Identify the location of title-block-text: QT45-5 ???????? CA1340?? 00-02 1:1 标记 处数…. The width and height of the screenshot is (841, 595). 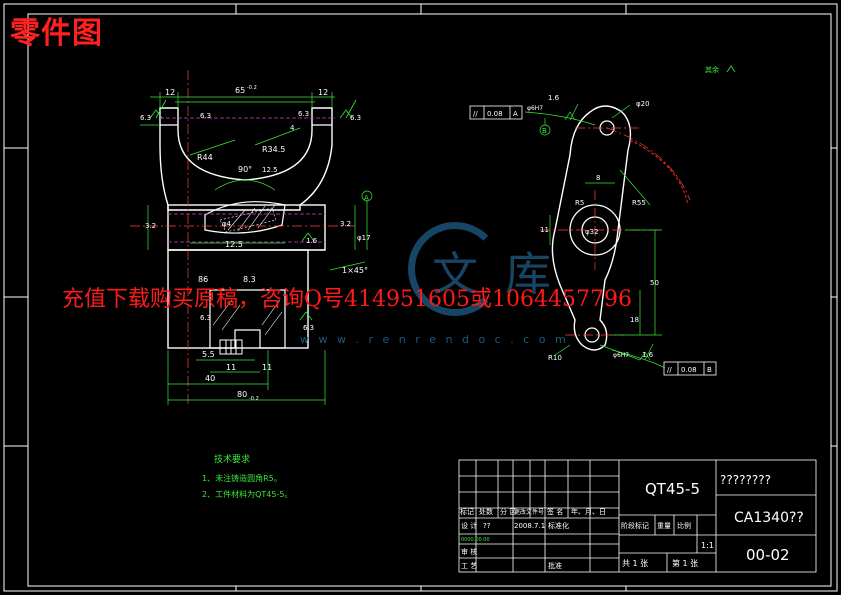
(632, 521).